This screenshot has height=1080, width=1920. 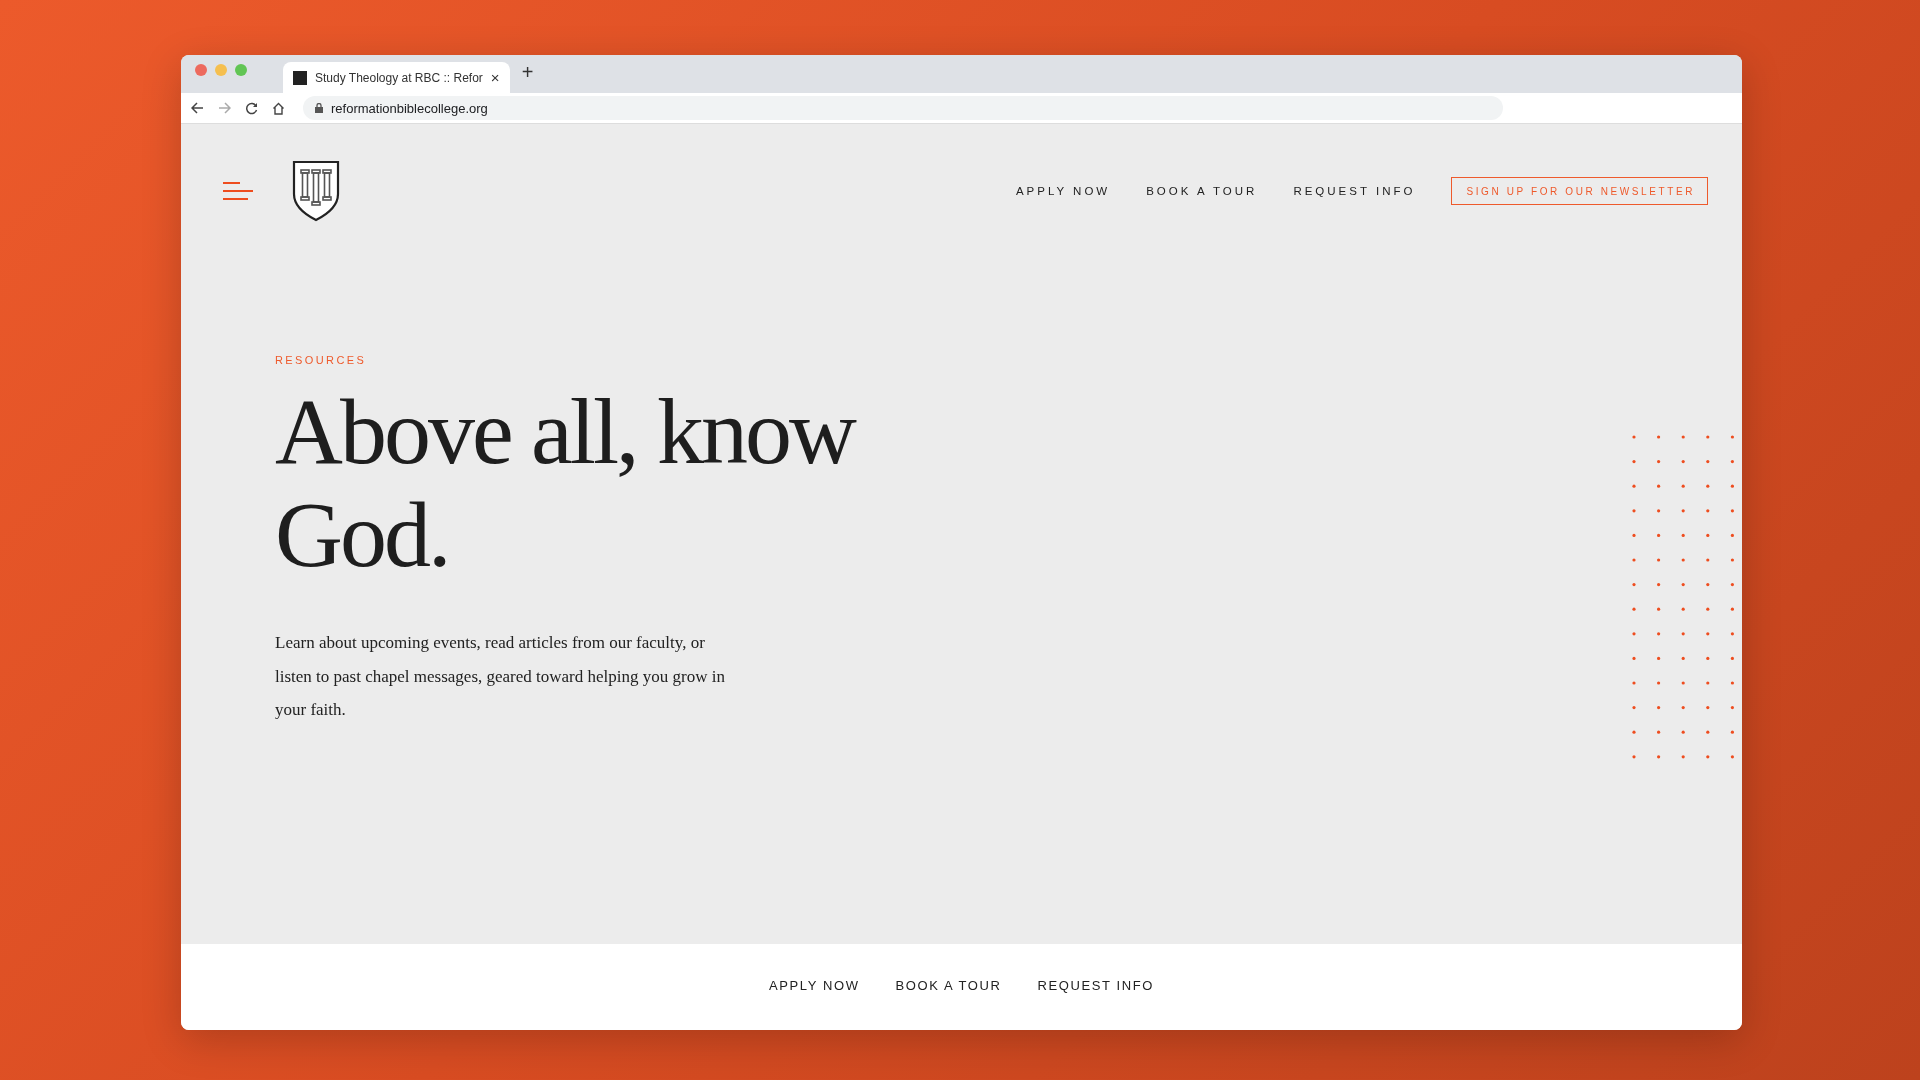 What do you see at coordinates (238, 191) in the screenshot?
I see `menu-icon` at bounding box center [238, 191].